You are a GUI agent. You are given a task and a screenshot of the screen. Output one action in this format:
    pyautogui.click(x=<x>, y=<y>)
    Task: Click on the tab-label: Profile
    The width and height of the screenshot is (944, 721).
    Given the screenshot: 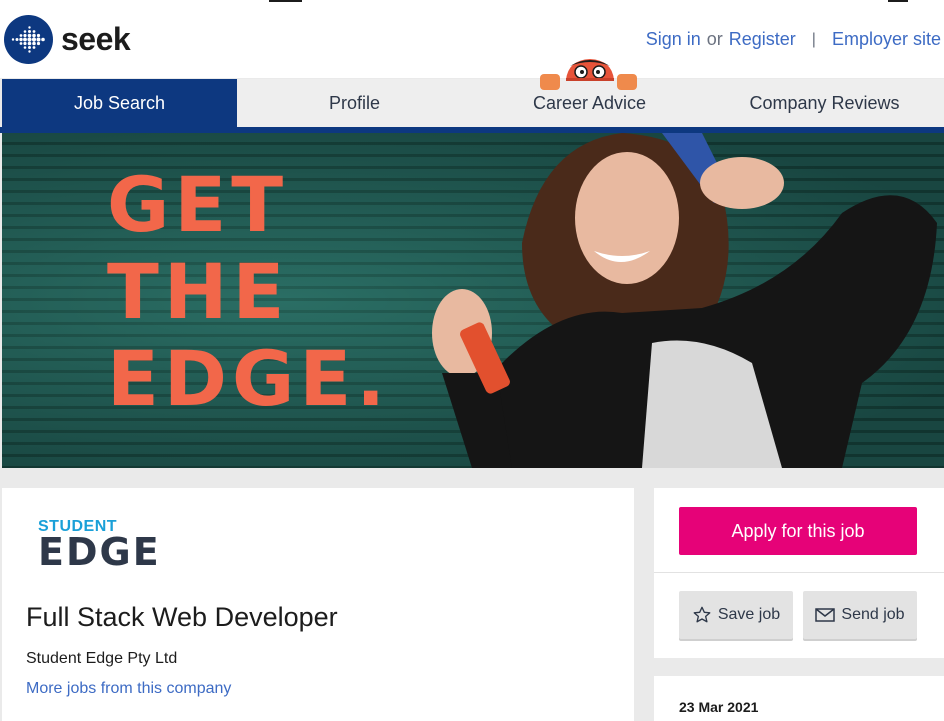 What is the action you would take?
    pyautogui.click(x=354, y=102)
    